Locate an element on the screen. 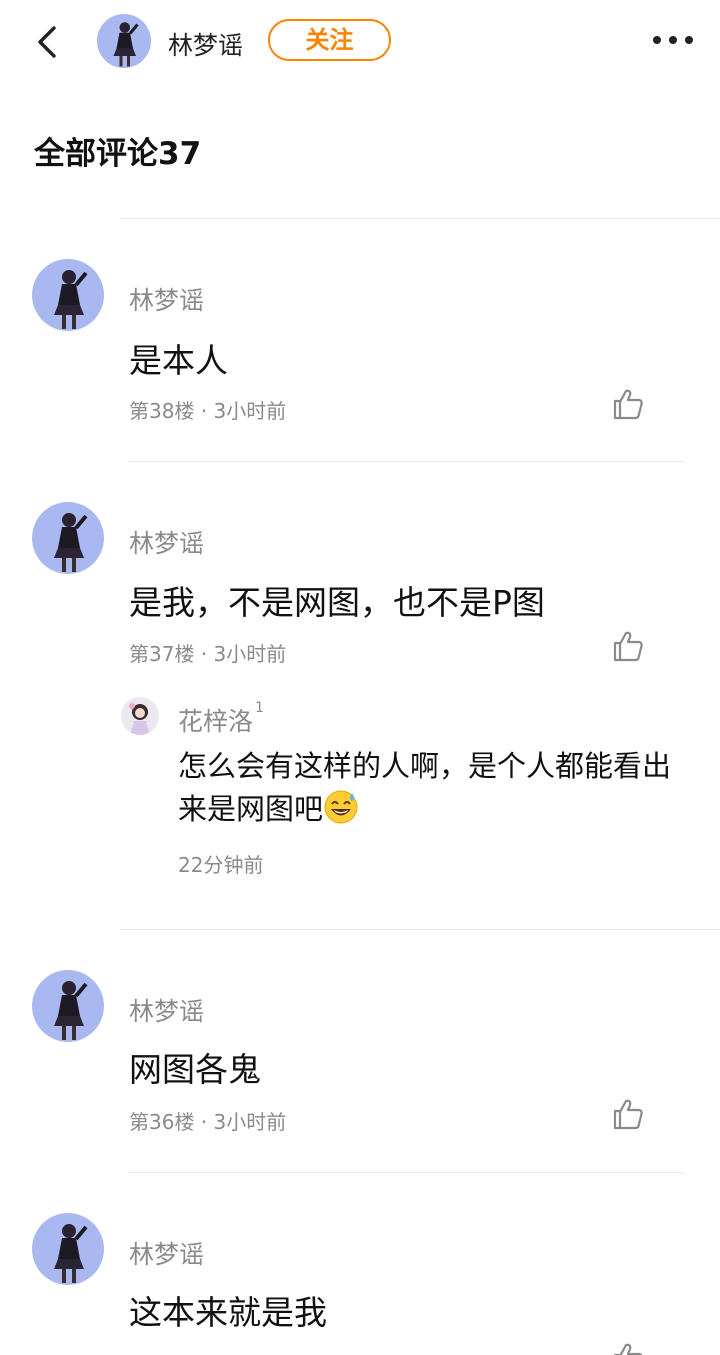 Image resolution: width=720 pixels, height=1355 pixels. comment-meta: 第36楼 · 3小时前 is located at coordinates (208, 1122).